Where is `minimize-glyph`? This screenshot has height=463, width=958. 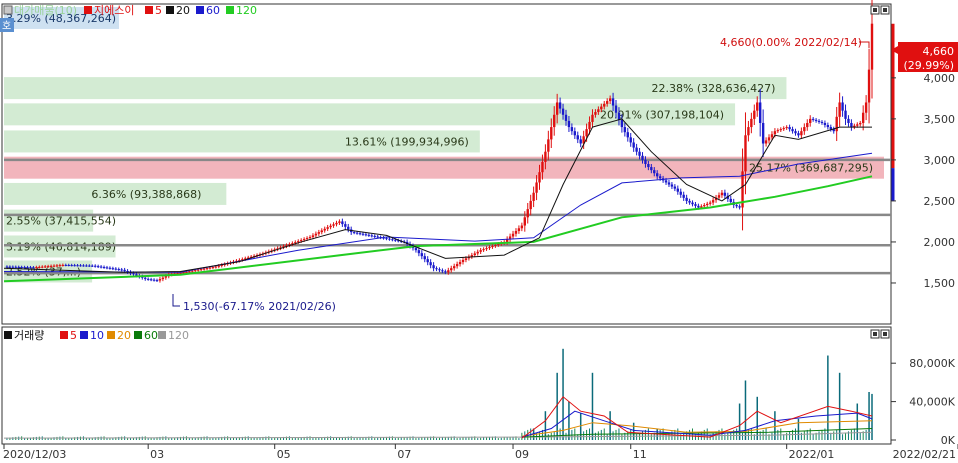 minimize-glyph is located at coordinates (875, 334).